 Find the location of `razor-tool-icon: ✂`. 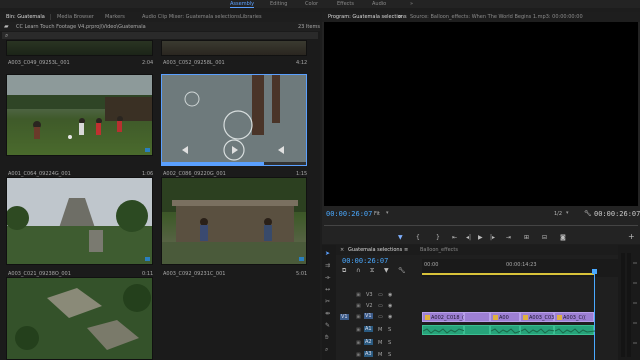

razor-tool-icon: ✂ is located at coordinates (327, 301).